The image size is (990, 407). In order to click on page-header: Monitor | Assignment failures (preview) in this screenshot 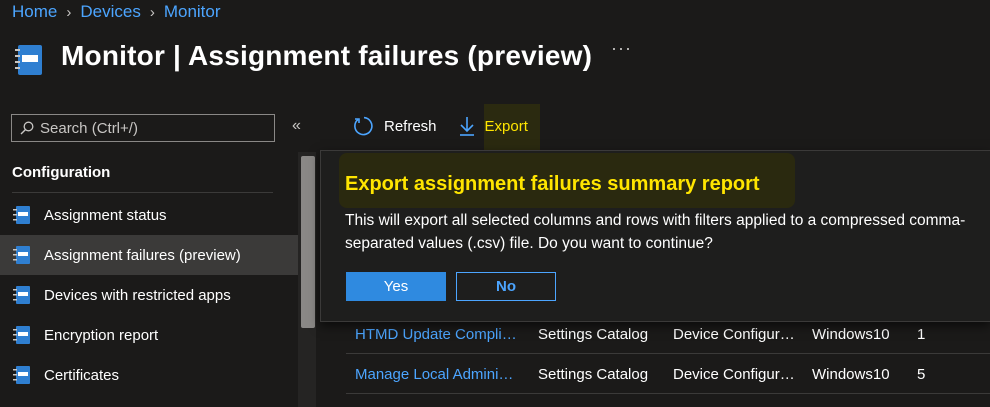, I will do `click(303, 56)`.